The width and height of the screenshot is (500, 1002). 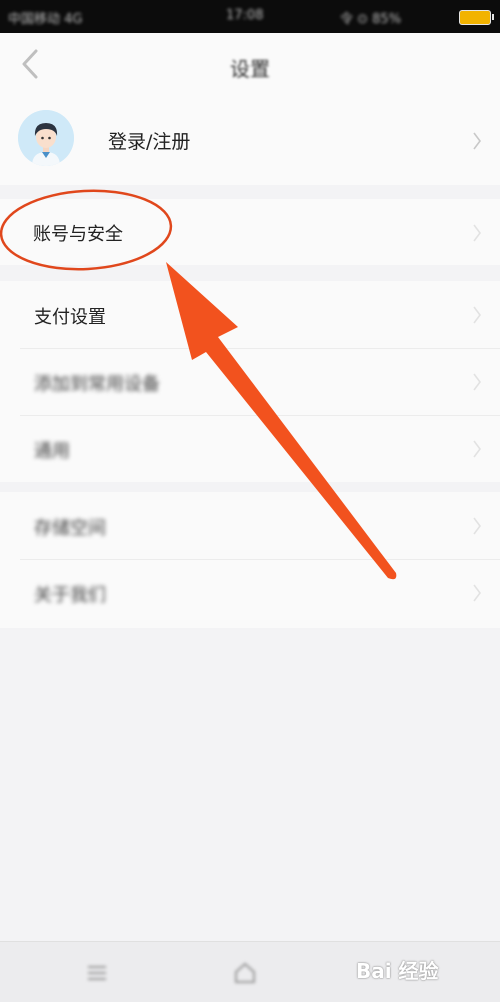 I want to click on settings-group-3: 存储空间 关于我们, so click(x=250, y=560).